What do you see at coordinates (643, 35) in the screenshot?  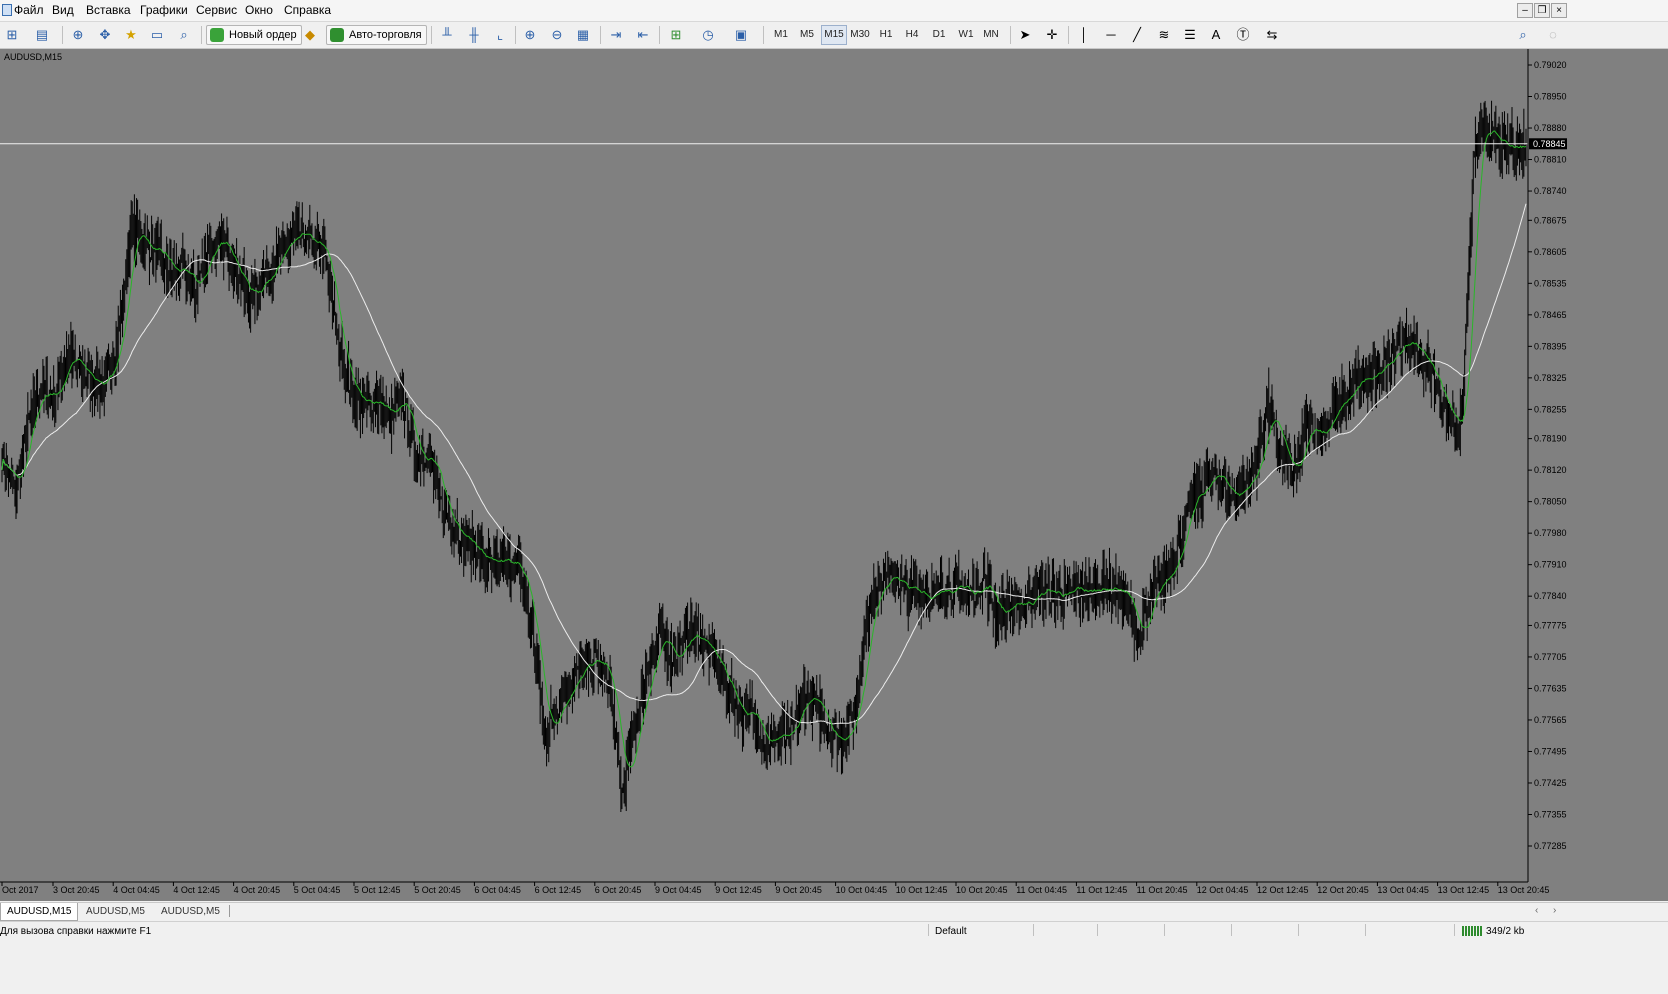 I see `chart-shift-icon: ⇤` at bounding box center [643, 35].